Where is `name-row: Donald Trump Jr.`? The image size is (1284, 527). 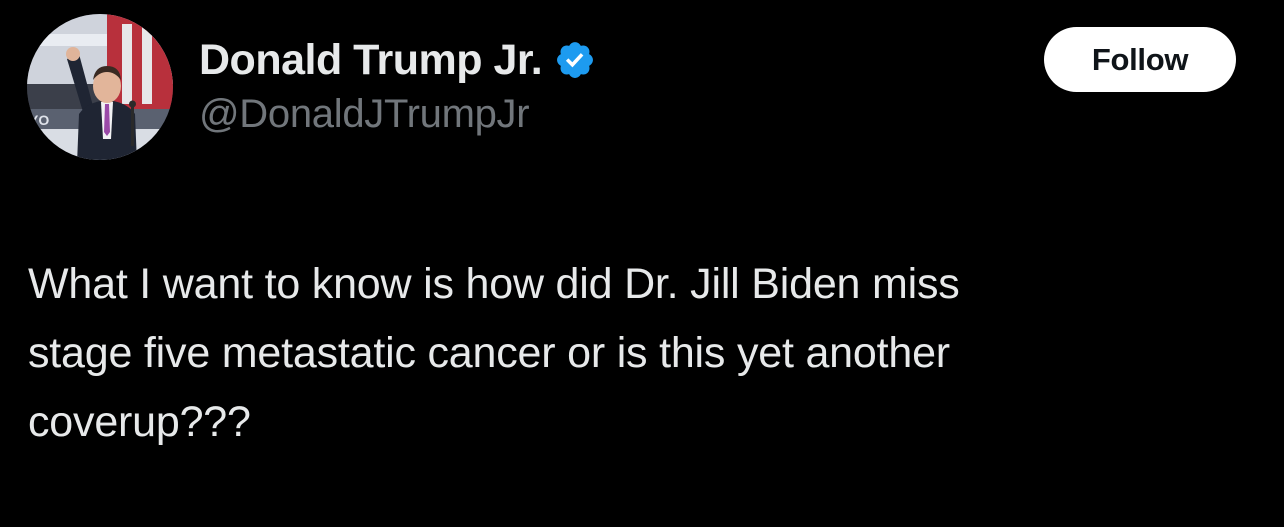
name-row: Donald Trump Jr. is located at coordinates (397, 60).